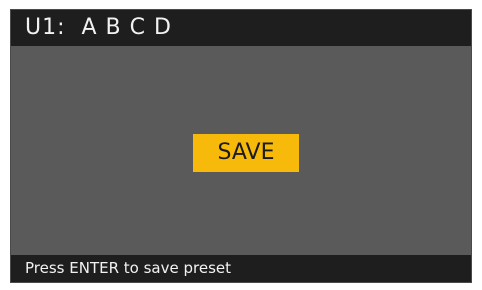 This screenshot has height=290, width=482. I want to click on save-button: SAVE, so click(246, 153).